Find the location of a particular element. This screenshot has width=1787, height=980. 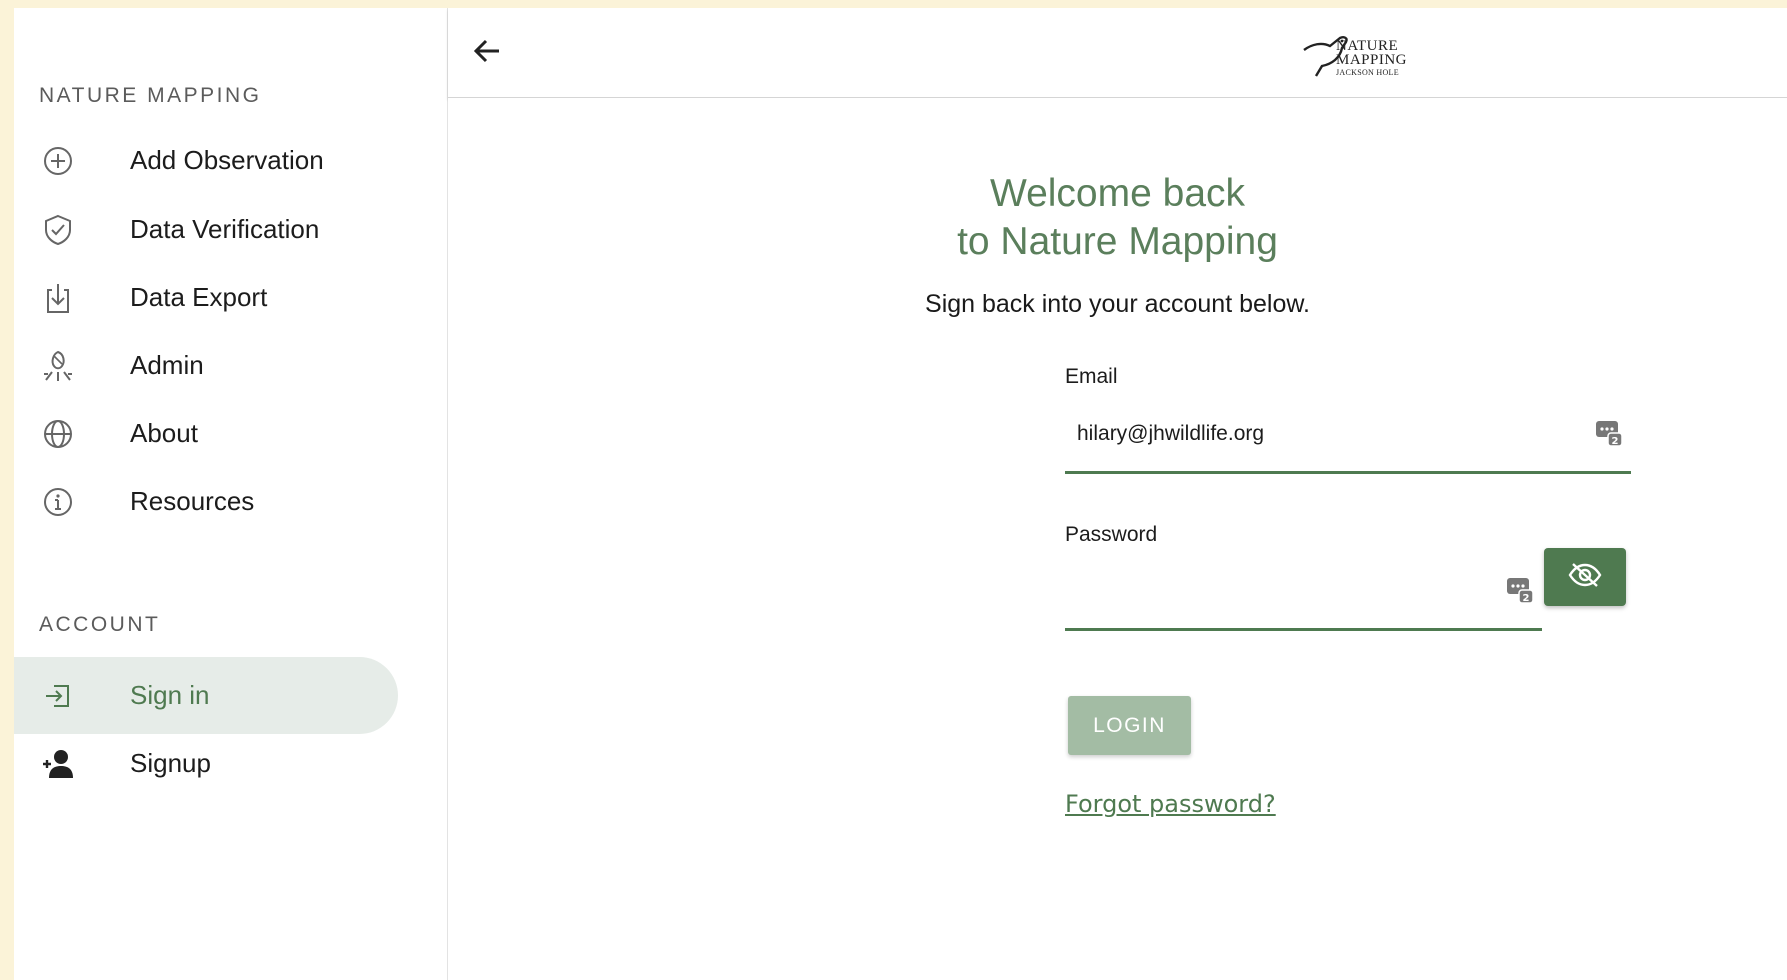

sidebar-item-label: Data Verification is located at coordinates (225, 229).